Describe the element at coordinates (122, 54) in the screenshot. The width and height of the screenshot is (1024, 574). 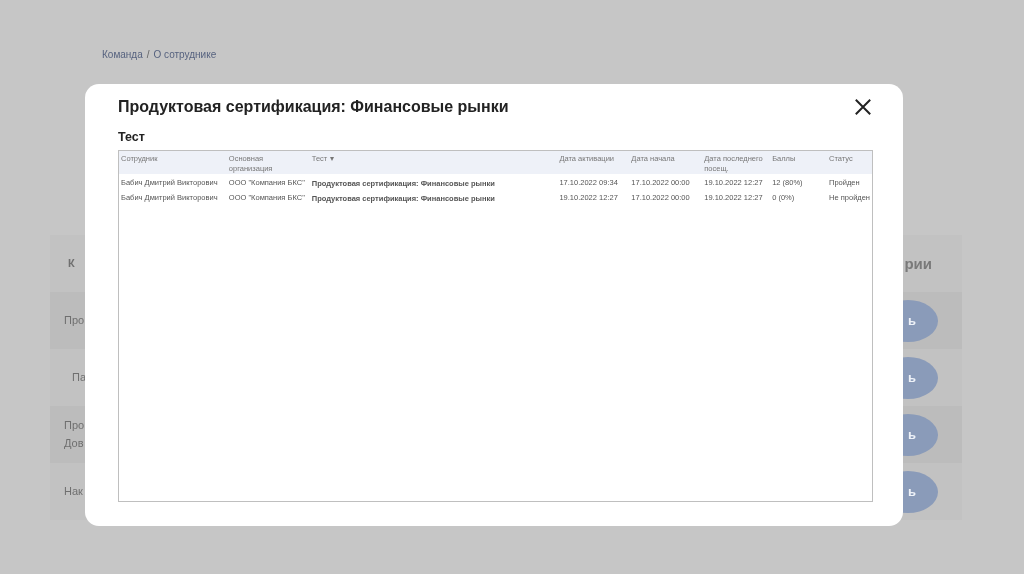
I see `breadcrumb-link: Команда` at that location.